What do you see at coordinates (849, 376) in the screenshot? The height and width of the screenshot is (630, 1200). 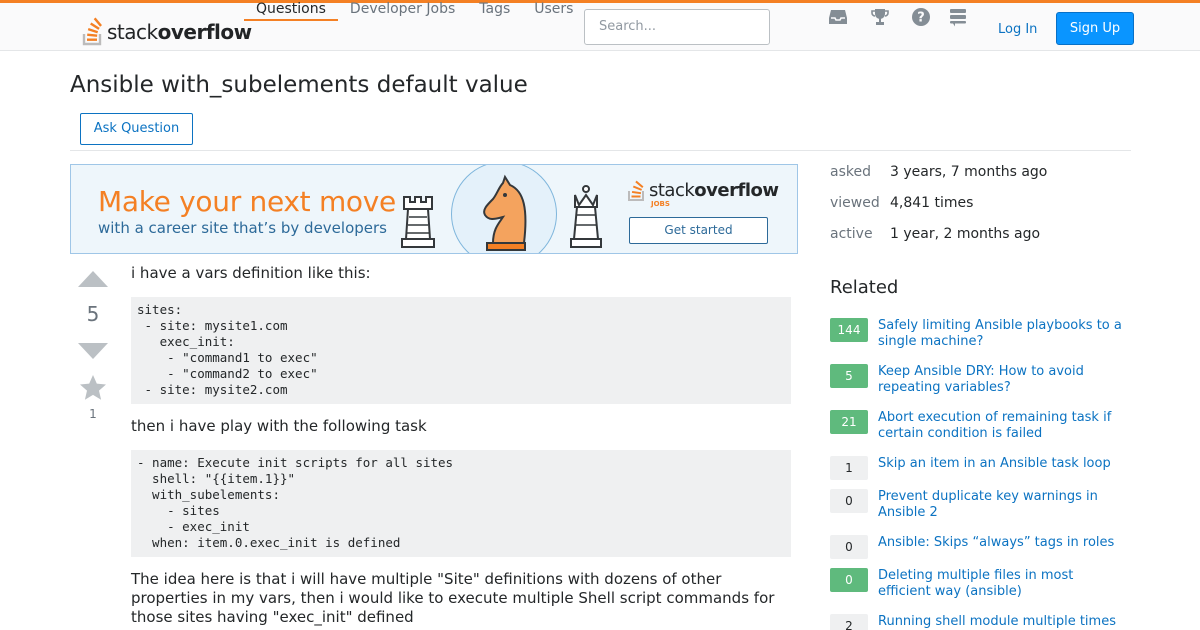 I see `related-score-badge: 5` at bounding box center [849, 376].